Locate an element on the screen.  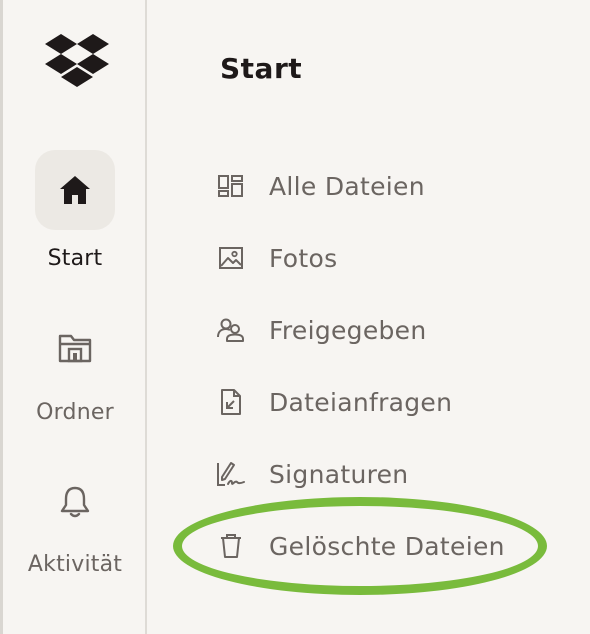
nav-item-label: Gelöschte Dateien is located at coordinates (387, 546).